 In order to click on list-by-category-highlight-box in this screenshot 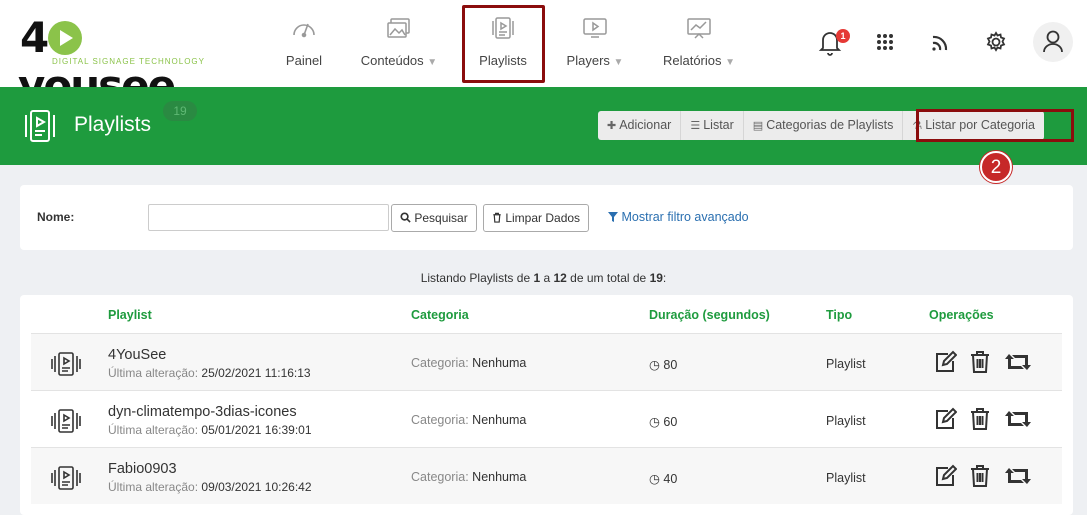, I will do `click(995, 125)`.